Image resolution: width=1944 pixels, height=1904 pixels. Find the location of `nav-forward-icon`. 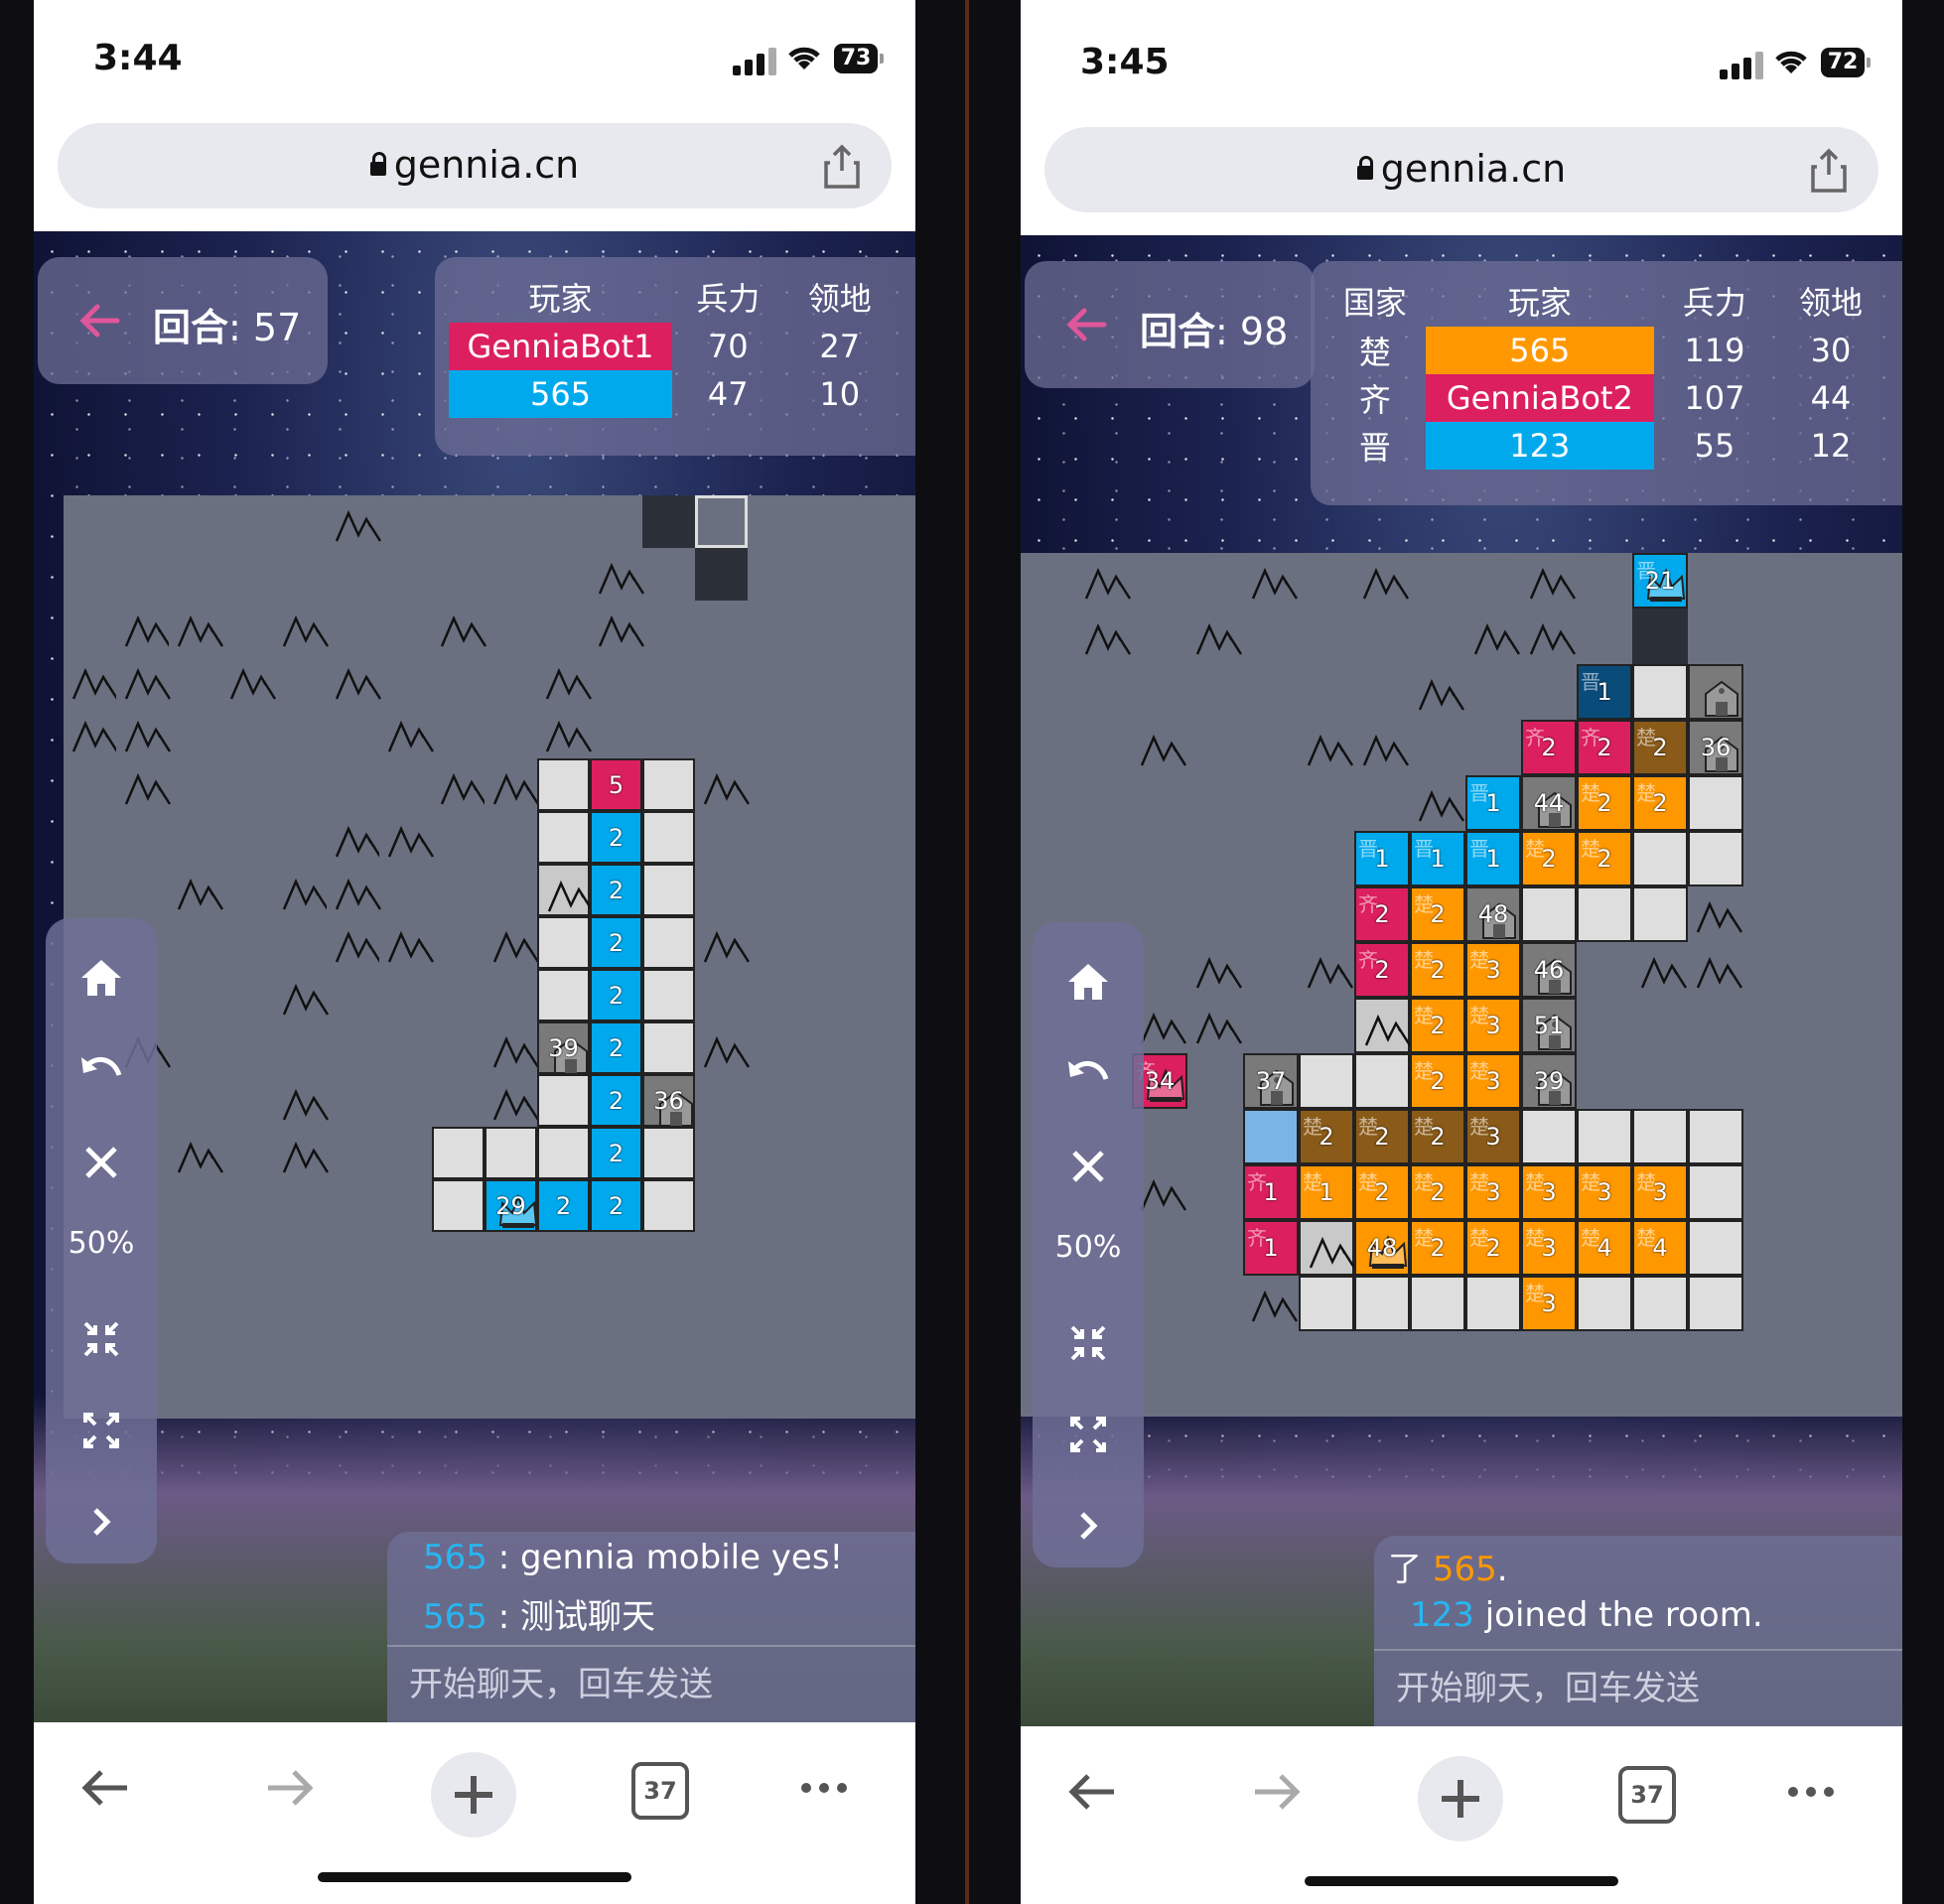

nav-forward-icon is located at coordinates (1277, 1792).